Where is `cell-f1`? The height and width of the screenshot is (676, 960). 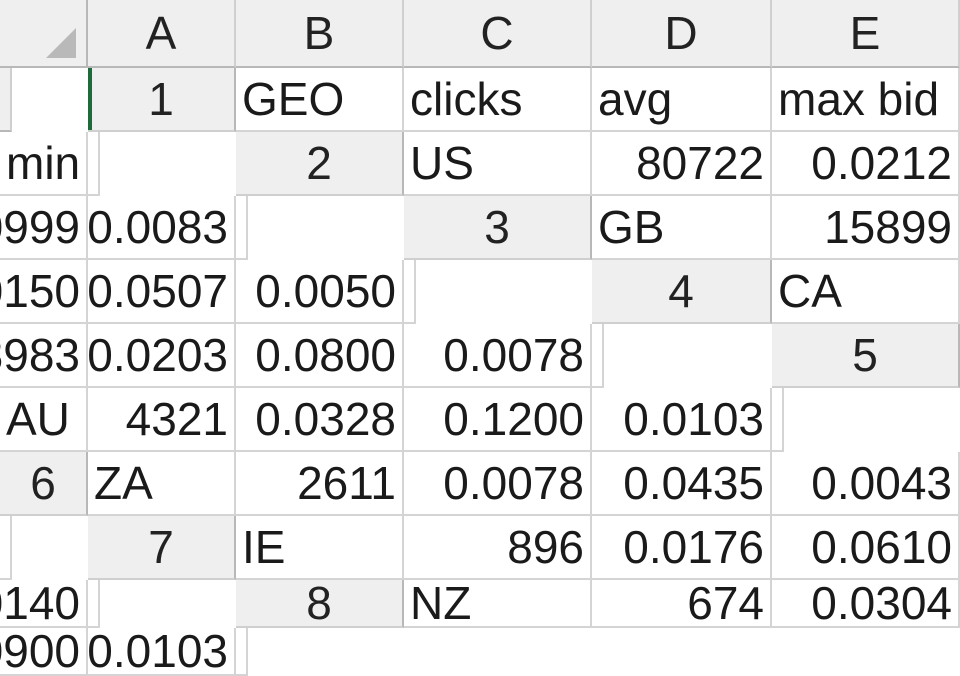 cell-f1 is located at coordinates (94, 164).